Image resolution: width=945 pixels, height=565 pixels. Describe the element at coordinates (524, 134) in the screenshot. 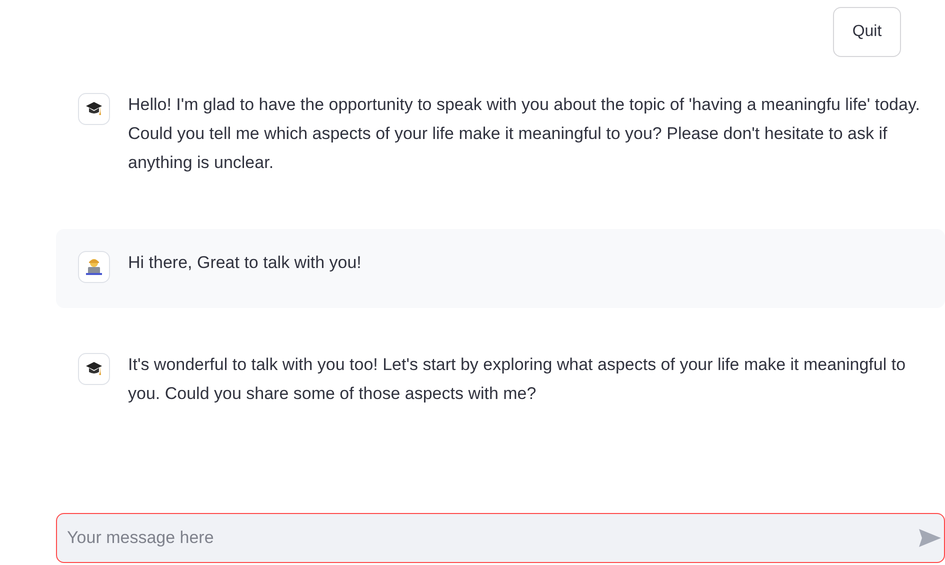

I see `message-text: Hello! I'm glad to have the opportunity to speak with you about the topic of 'having a meaningfu life' today. Could you tell me which aspects of your life make it meaningful to you? Please don't hesitate to ask if anything is unclear.` at that location.